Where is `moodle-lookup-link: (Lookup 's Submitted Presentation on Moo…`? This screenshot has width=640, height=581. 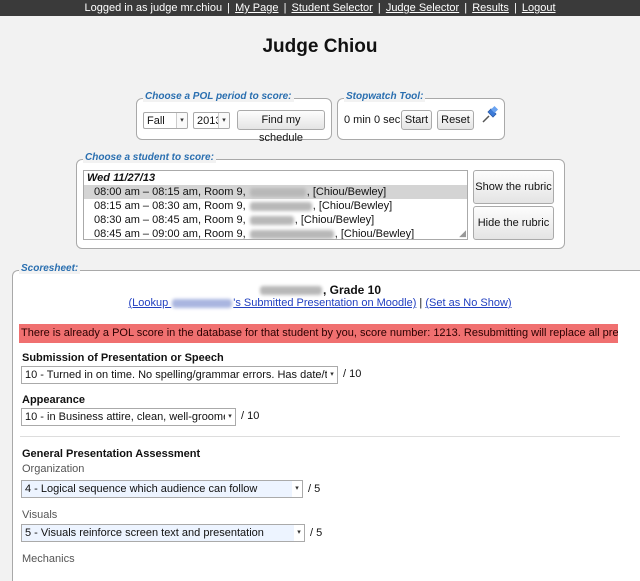 moodle-lookup-link: (Lookup 's Submitted Presentation on Moo… is located at coordinates (272, 303).